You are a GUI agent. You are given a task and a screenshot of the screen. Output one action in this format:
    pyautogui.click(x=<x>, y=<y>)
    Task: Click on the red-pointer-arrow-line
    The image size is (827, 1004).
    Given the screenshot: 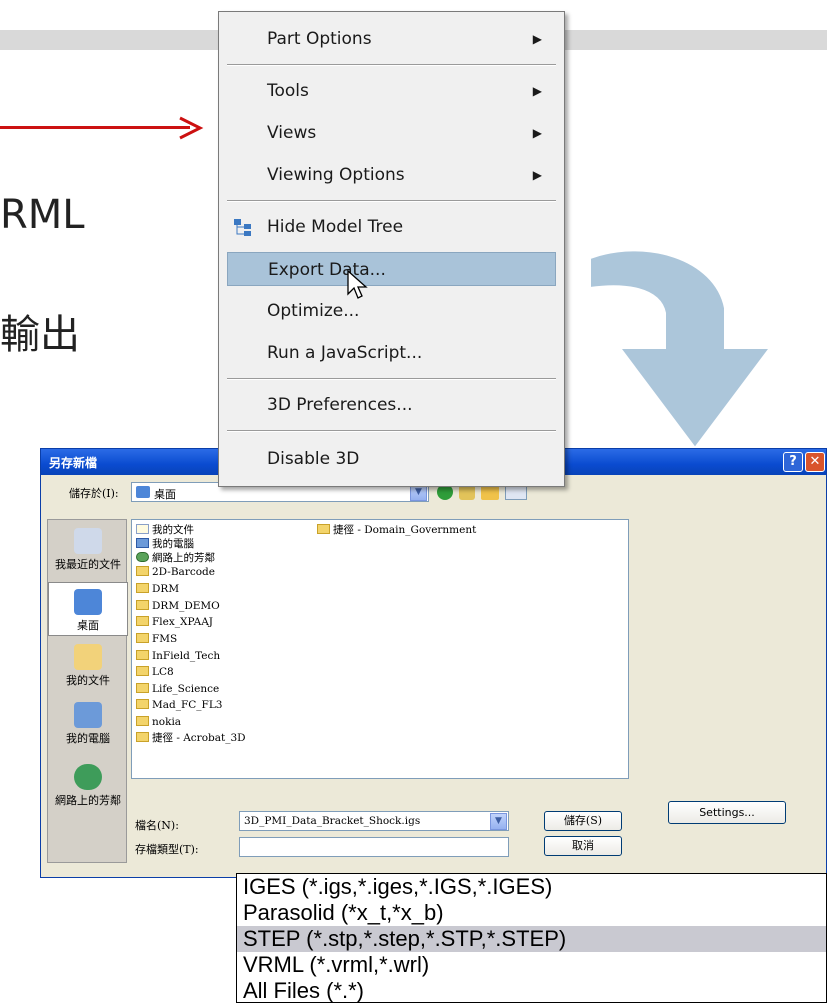 What is the action you would take?
    pyautogui.click(x=95, y=127)
    